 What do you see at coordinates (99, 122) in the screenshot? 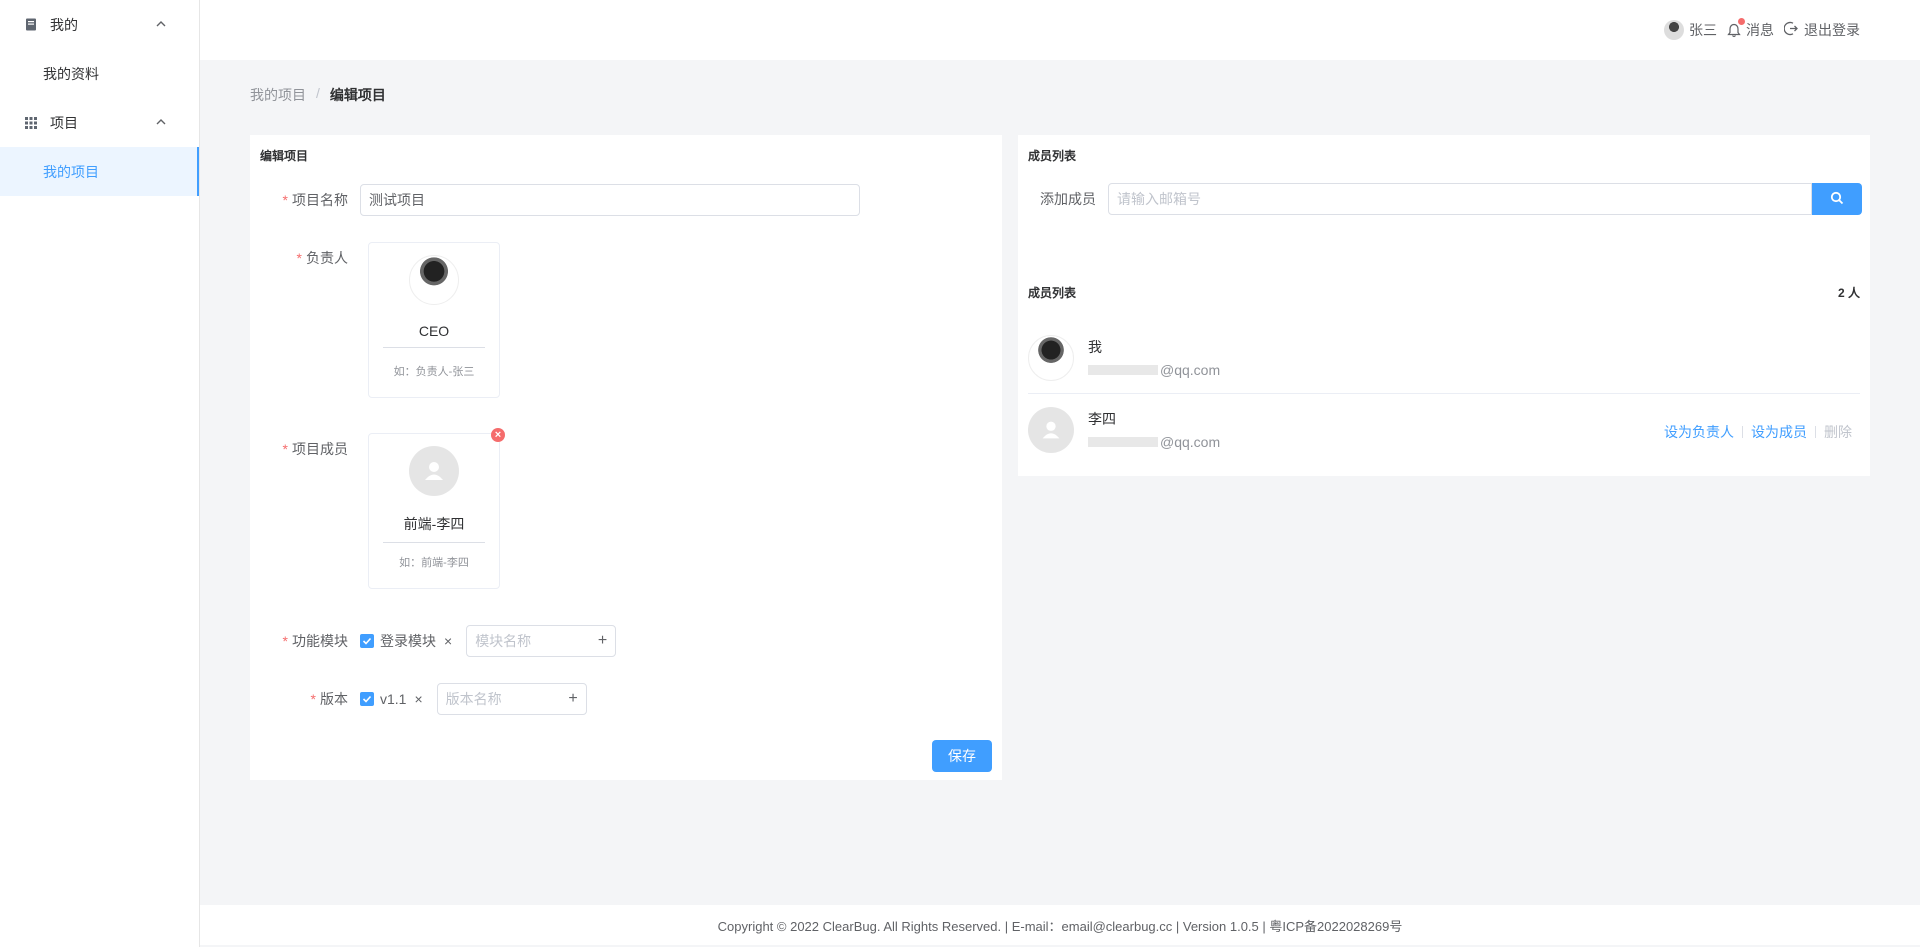
I see `menu-group-projects: 项目` at bounding box center [99, 122].